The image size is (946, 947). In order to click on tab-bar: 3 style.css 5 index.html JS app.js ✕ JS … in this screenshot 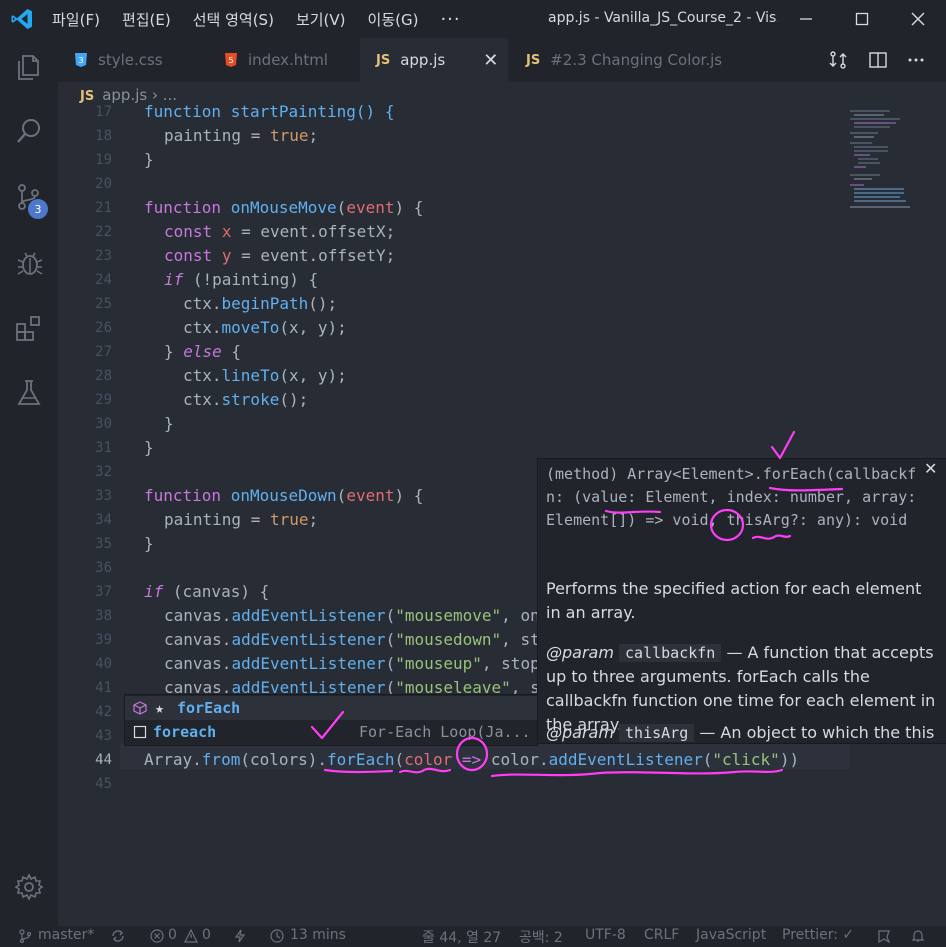, I will do `click(502, 60)`.